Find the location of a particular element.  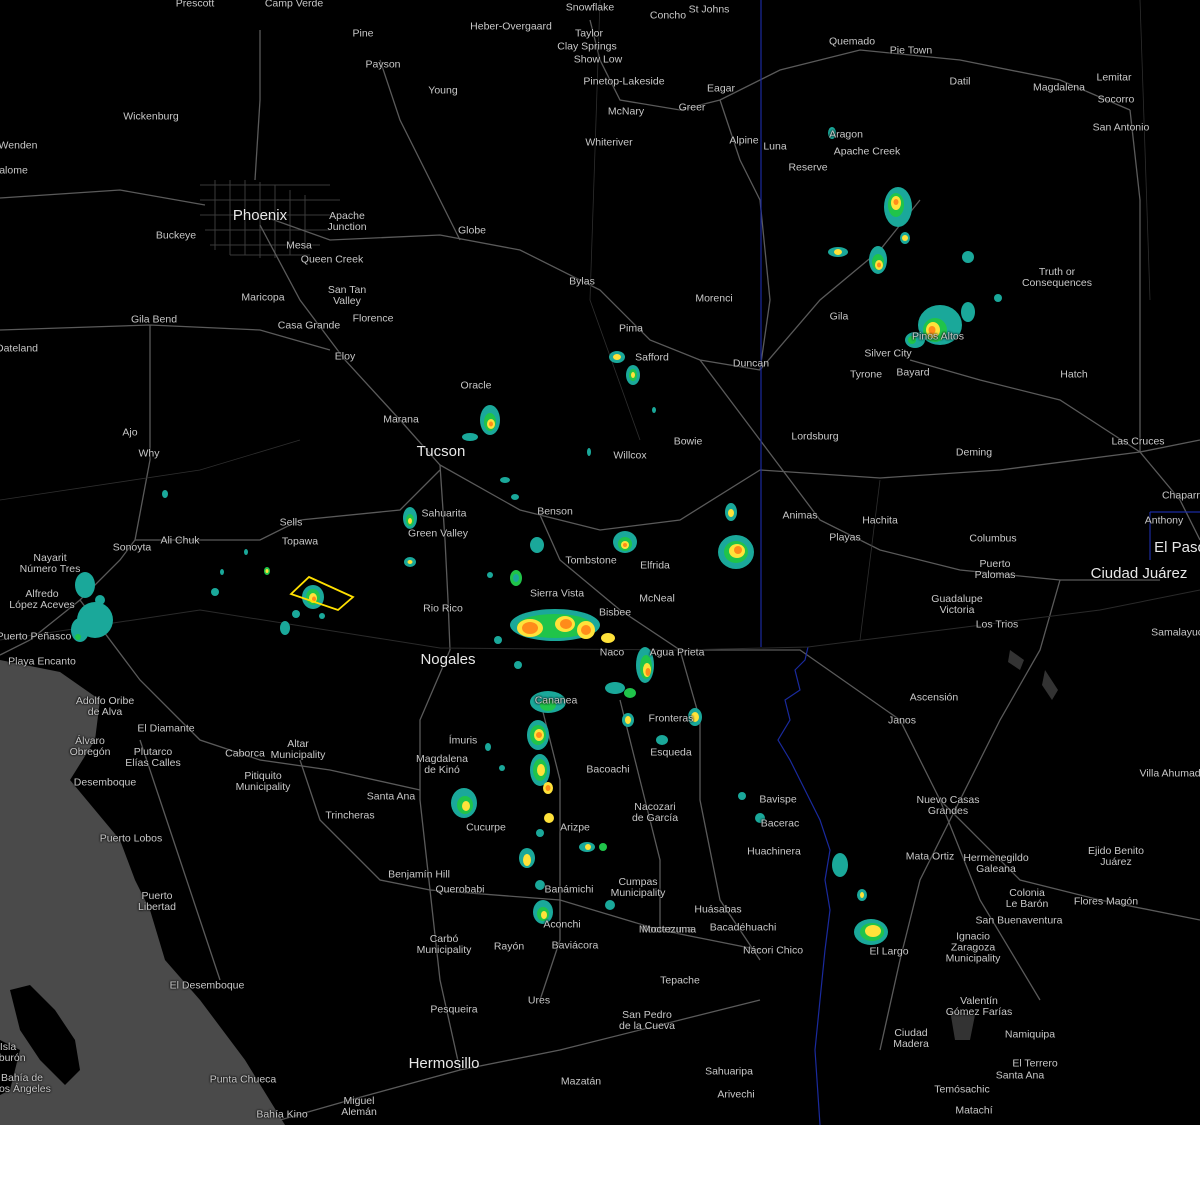

place-label: Altar Municipality is located at coordinates (298, 749).